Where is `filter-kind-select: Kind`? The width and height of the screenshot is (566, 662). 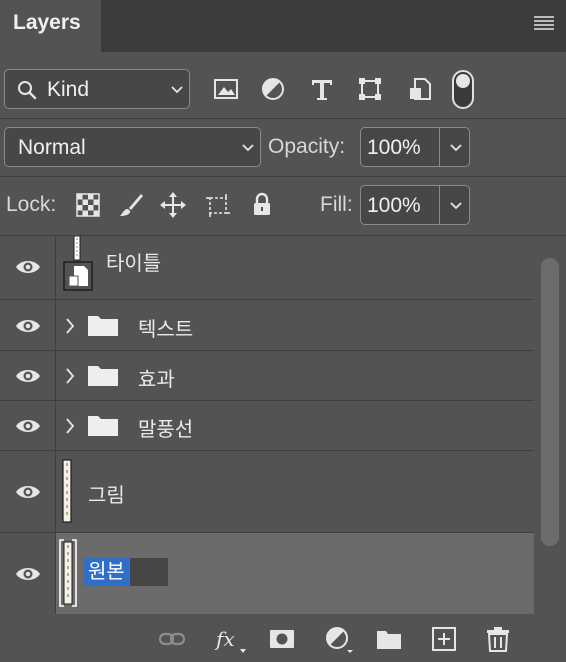 filter-kind-select: Kind is located at coordinates (97, 89).